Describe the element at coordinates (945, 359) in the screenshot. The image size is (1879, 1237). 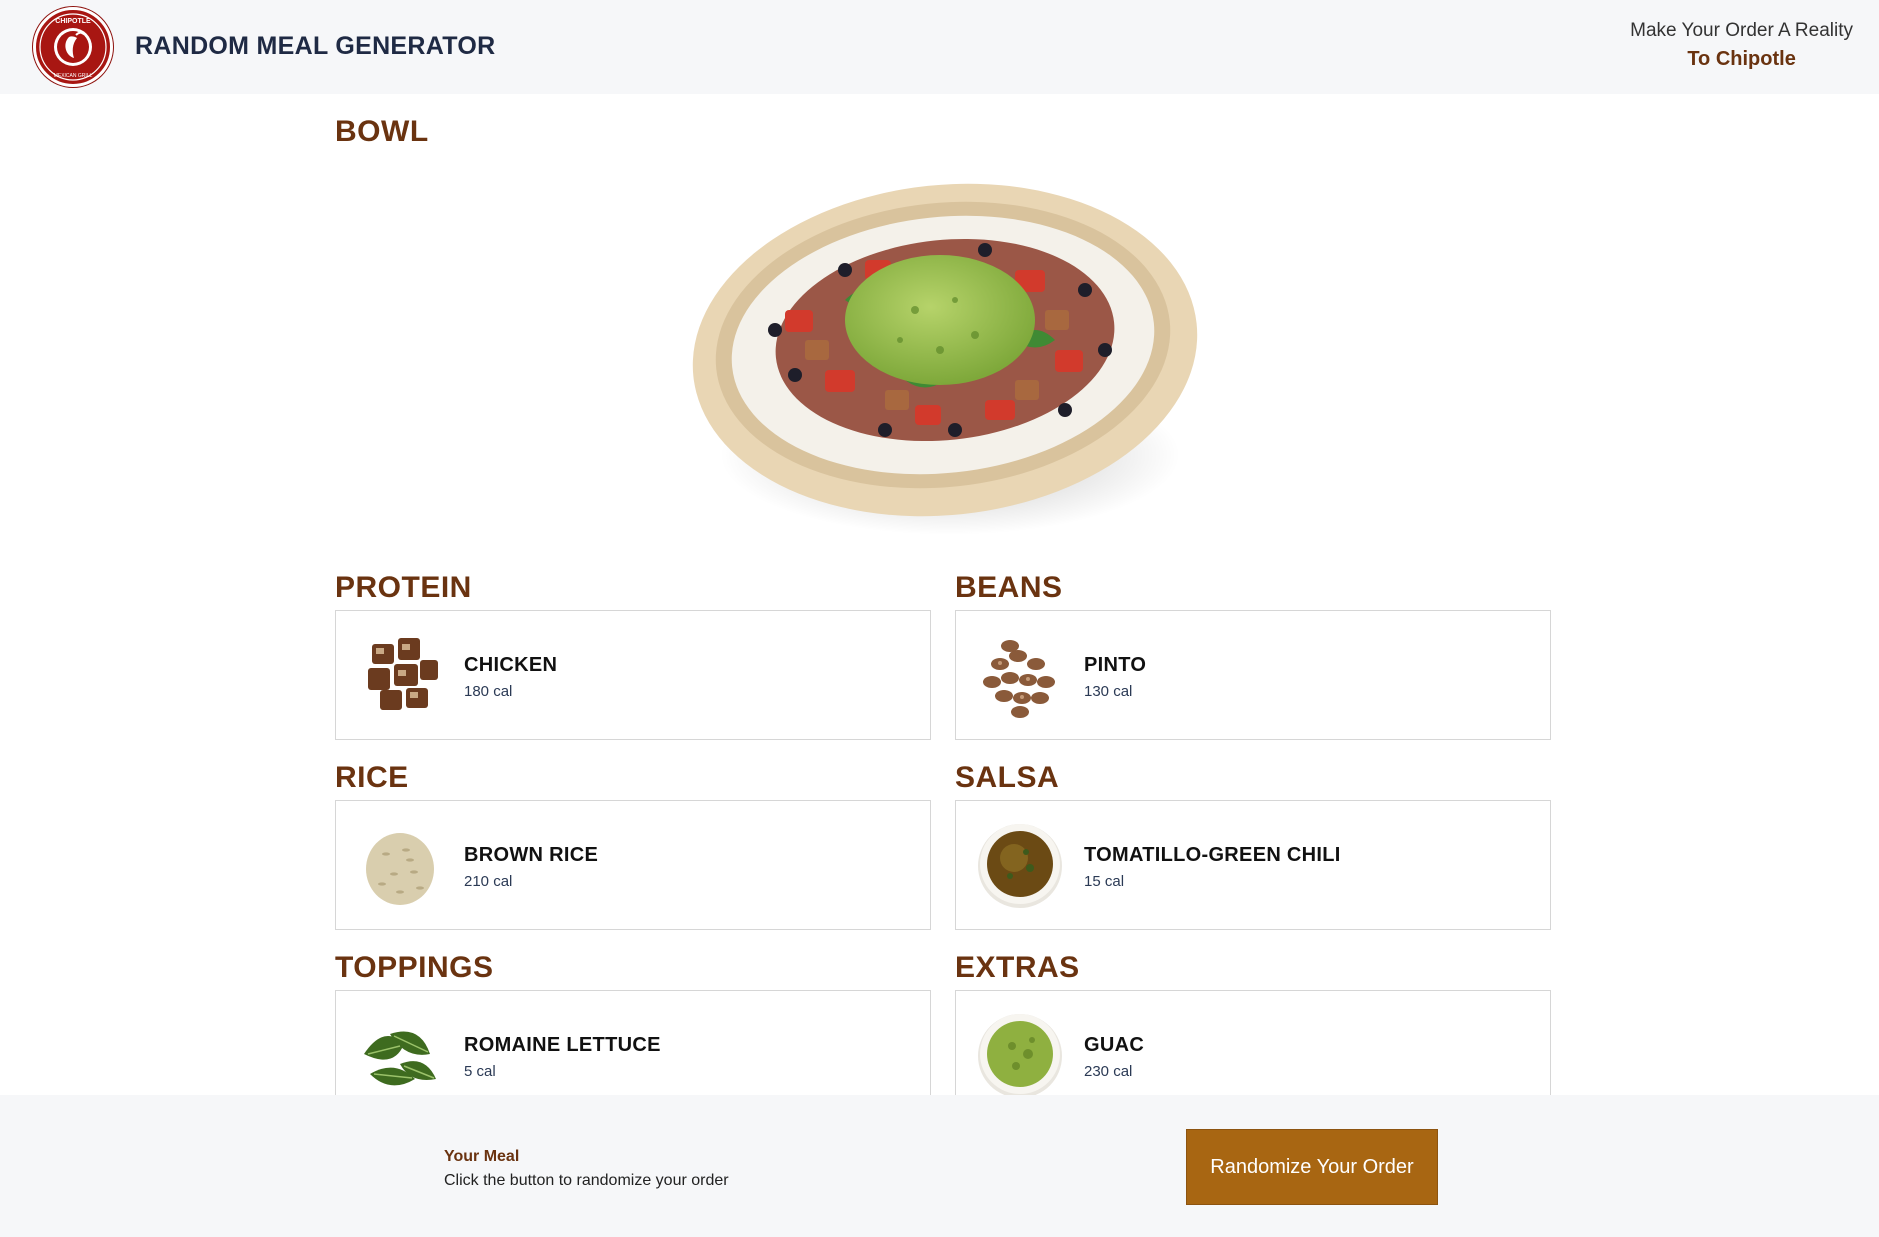
I see `bowl-image` at that location.